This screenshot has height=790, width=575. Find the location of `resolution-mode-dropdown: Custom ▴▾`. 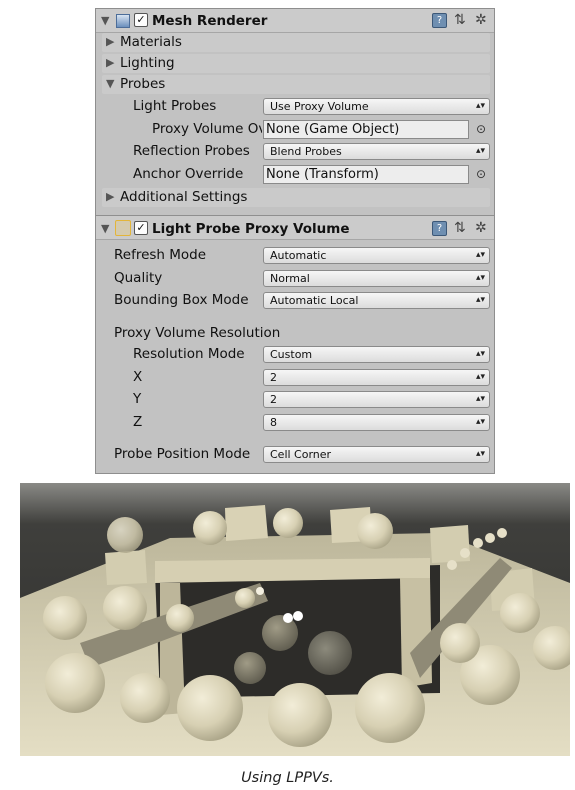

resolution-mode-dropdown: Custom ▴▾ is located at coordinates (376, 354).